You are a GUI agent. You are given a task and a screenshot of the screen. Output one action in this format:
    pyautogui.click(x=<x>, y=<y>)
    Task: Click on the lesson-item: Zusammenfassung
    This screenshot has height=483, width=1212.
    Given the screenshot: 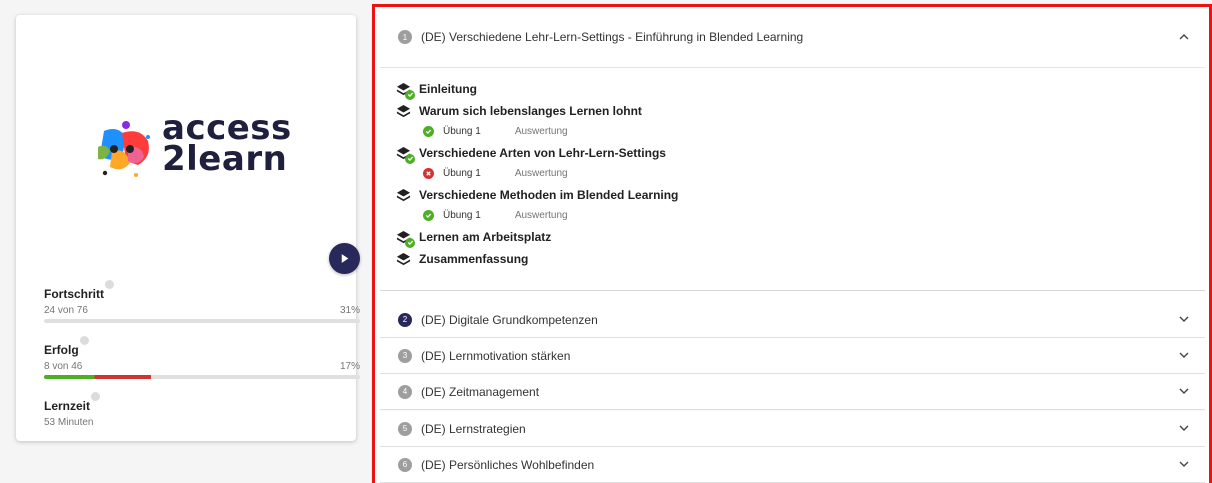 What is the action you would take?
    pyautogui.click(x=800, y=259)
    